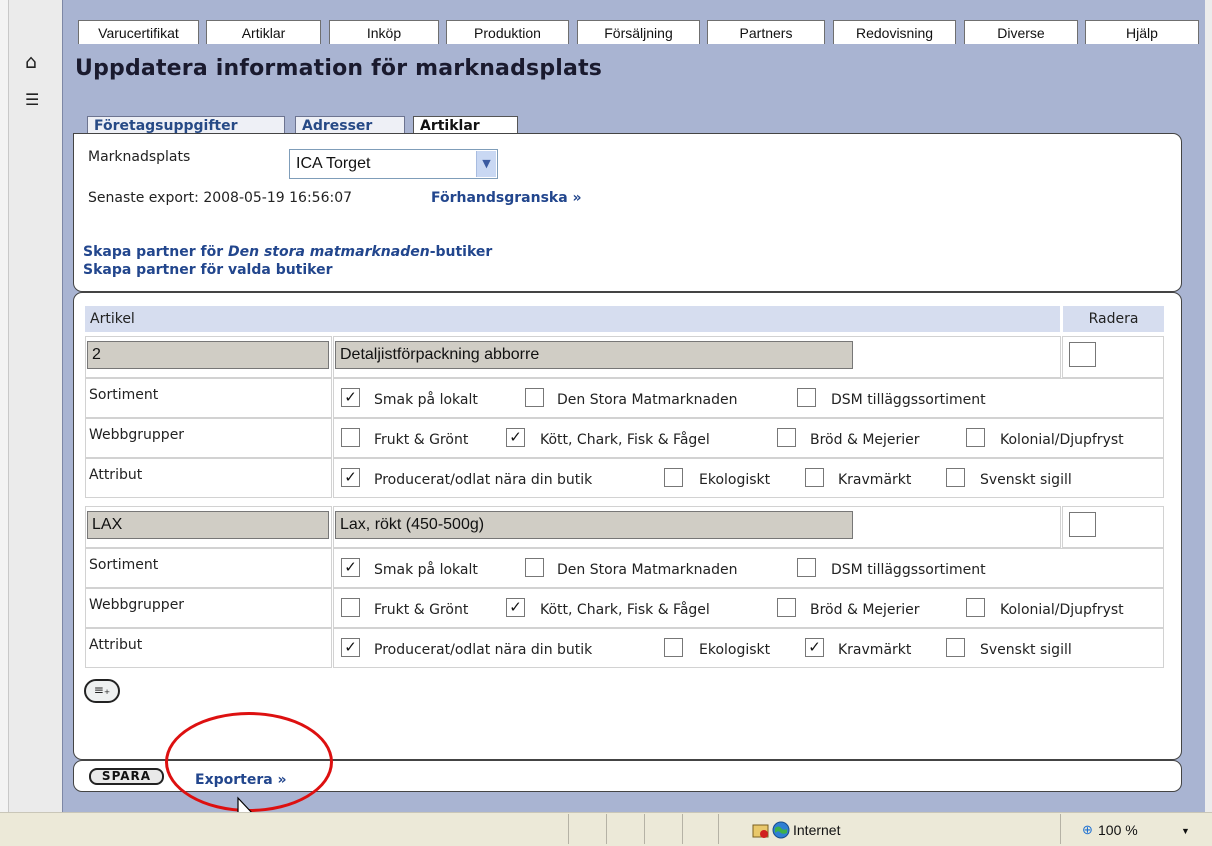 The width and height of the screenshot is (1212, 846). Describe the element at coordinates (1208, 406) in the screenshot. I see `window-right-edge` at that location.